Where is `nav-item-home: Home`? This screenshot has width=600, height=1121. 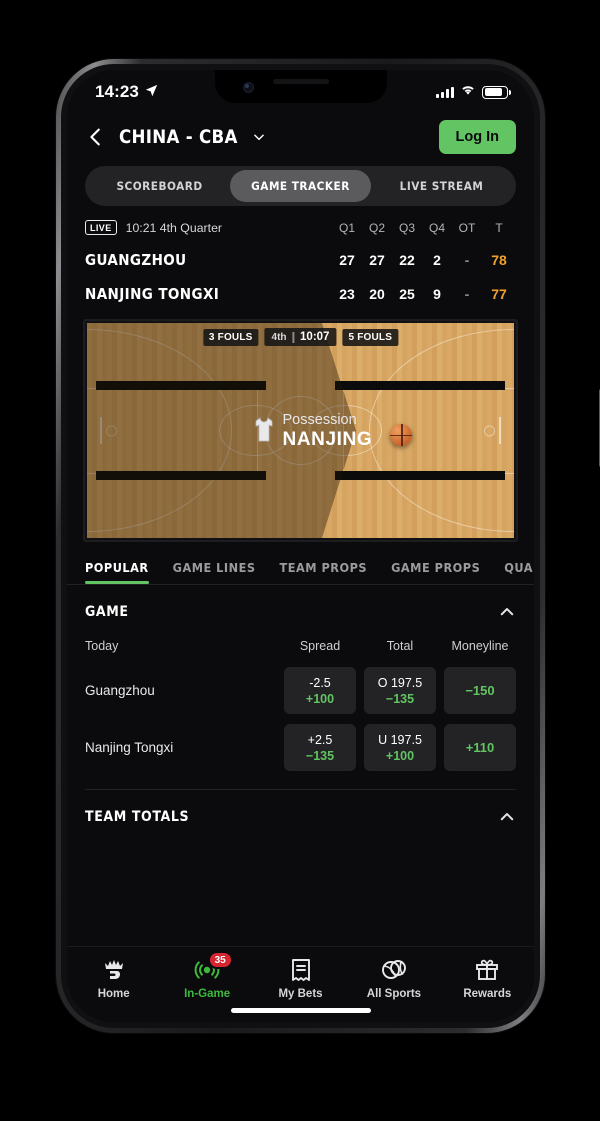
nav-item-home: Home is located at coordinates (113, 978).